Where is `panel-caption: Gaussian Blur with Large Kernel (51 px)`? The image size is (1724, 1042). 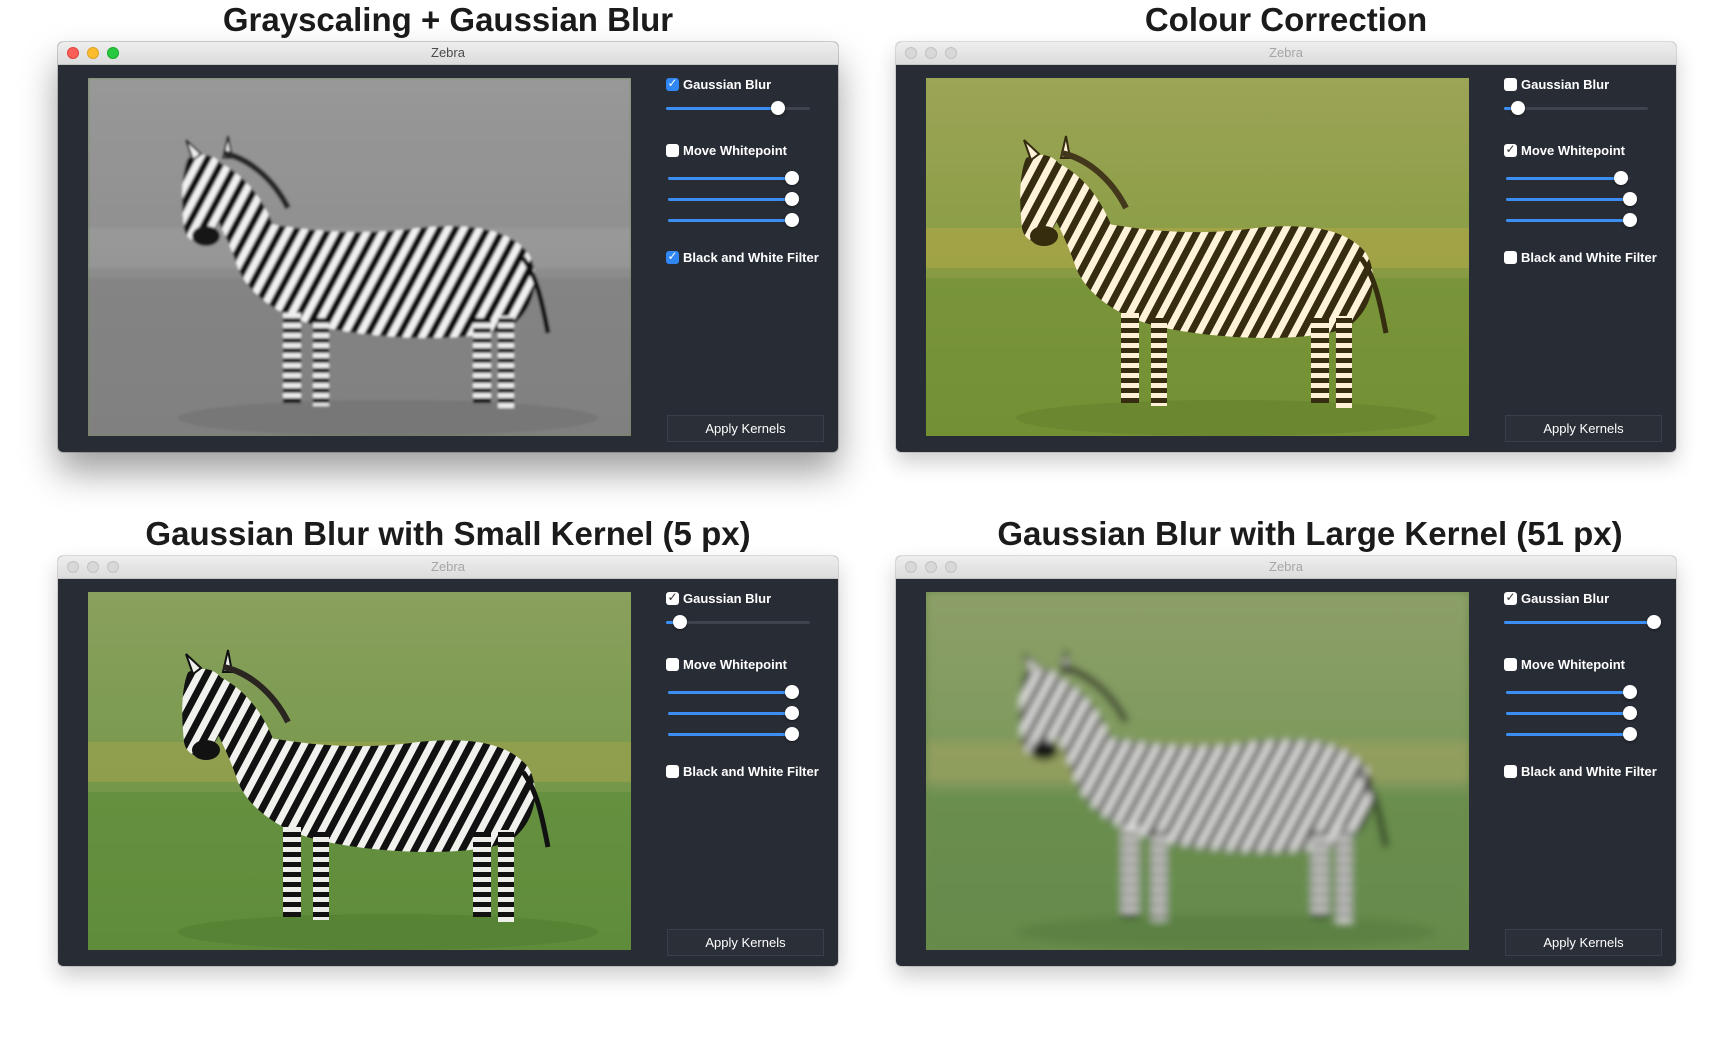
panel-caption: Gaussian Blur with Large Kernel (51 px) is located at coordinates (1310, 533).